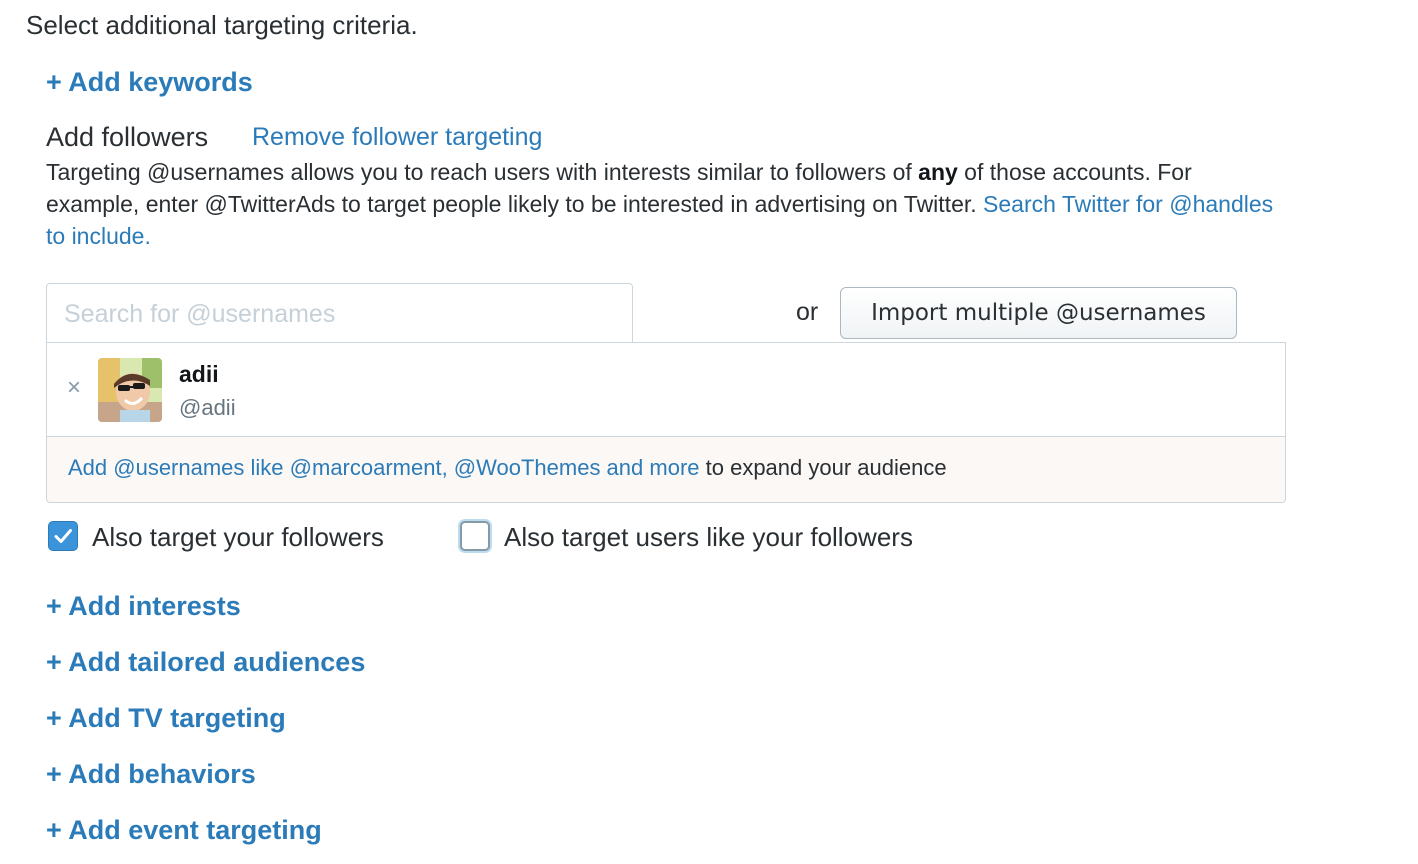 The image size is (1418, 864). I want to click on target-followers-label: Also target your followers, so click(238, 537).